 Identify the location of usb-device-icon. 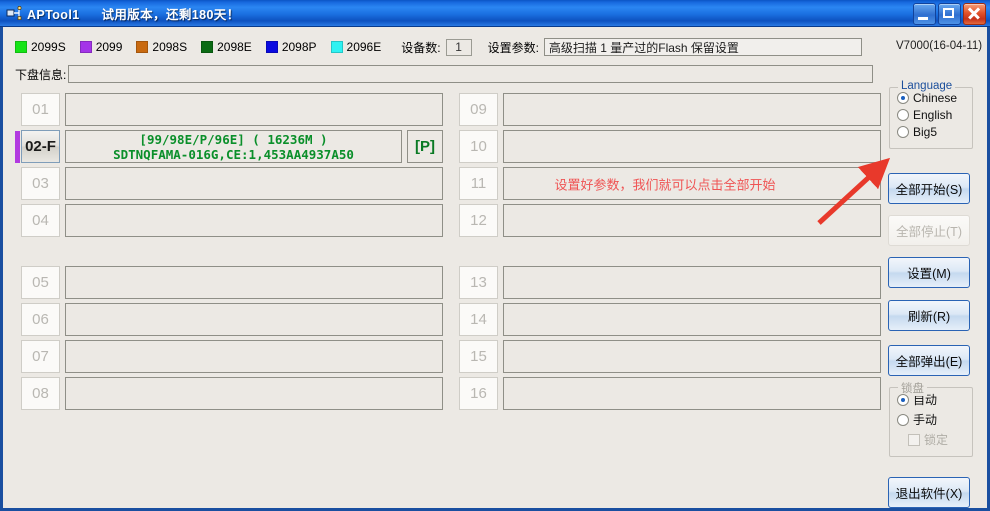
(14, 13).